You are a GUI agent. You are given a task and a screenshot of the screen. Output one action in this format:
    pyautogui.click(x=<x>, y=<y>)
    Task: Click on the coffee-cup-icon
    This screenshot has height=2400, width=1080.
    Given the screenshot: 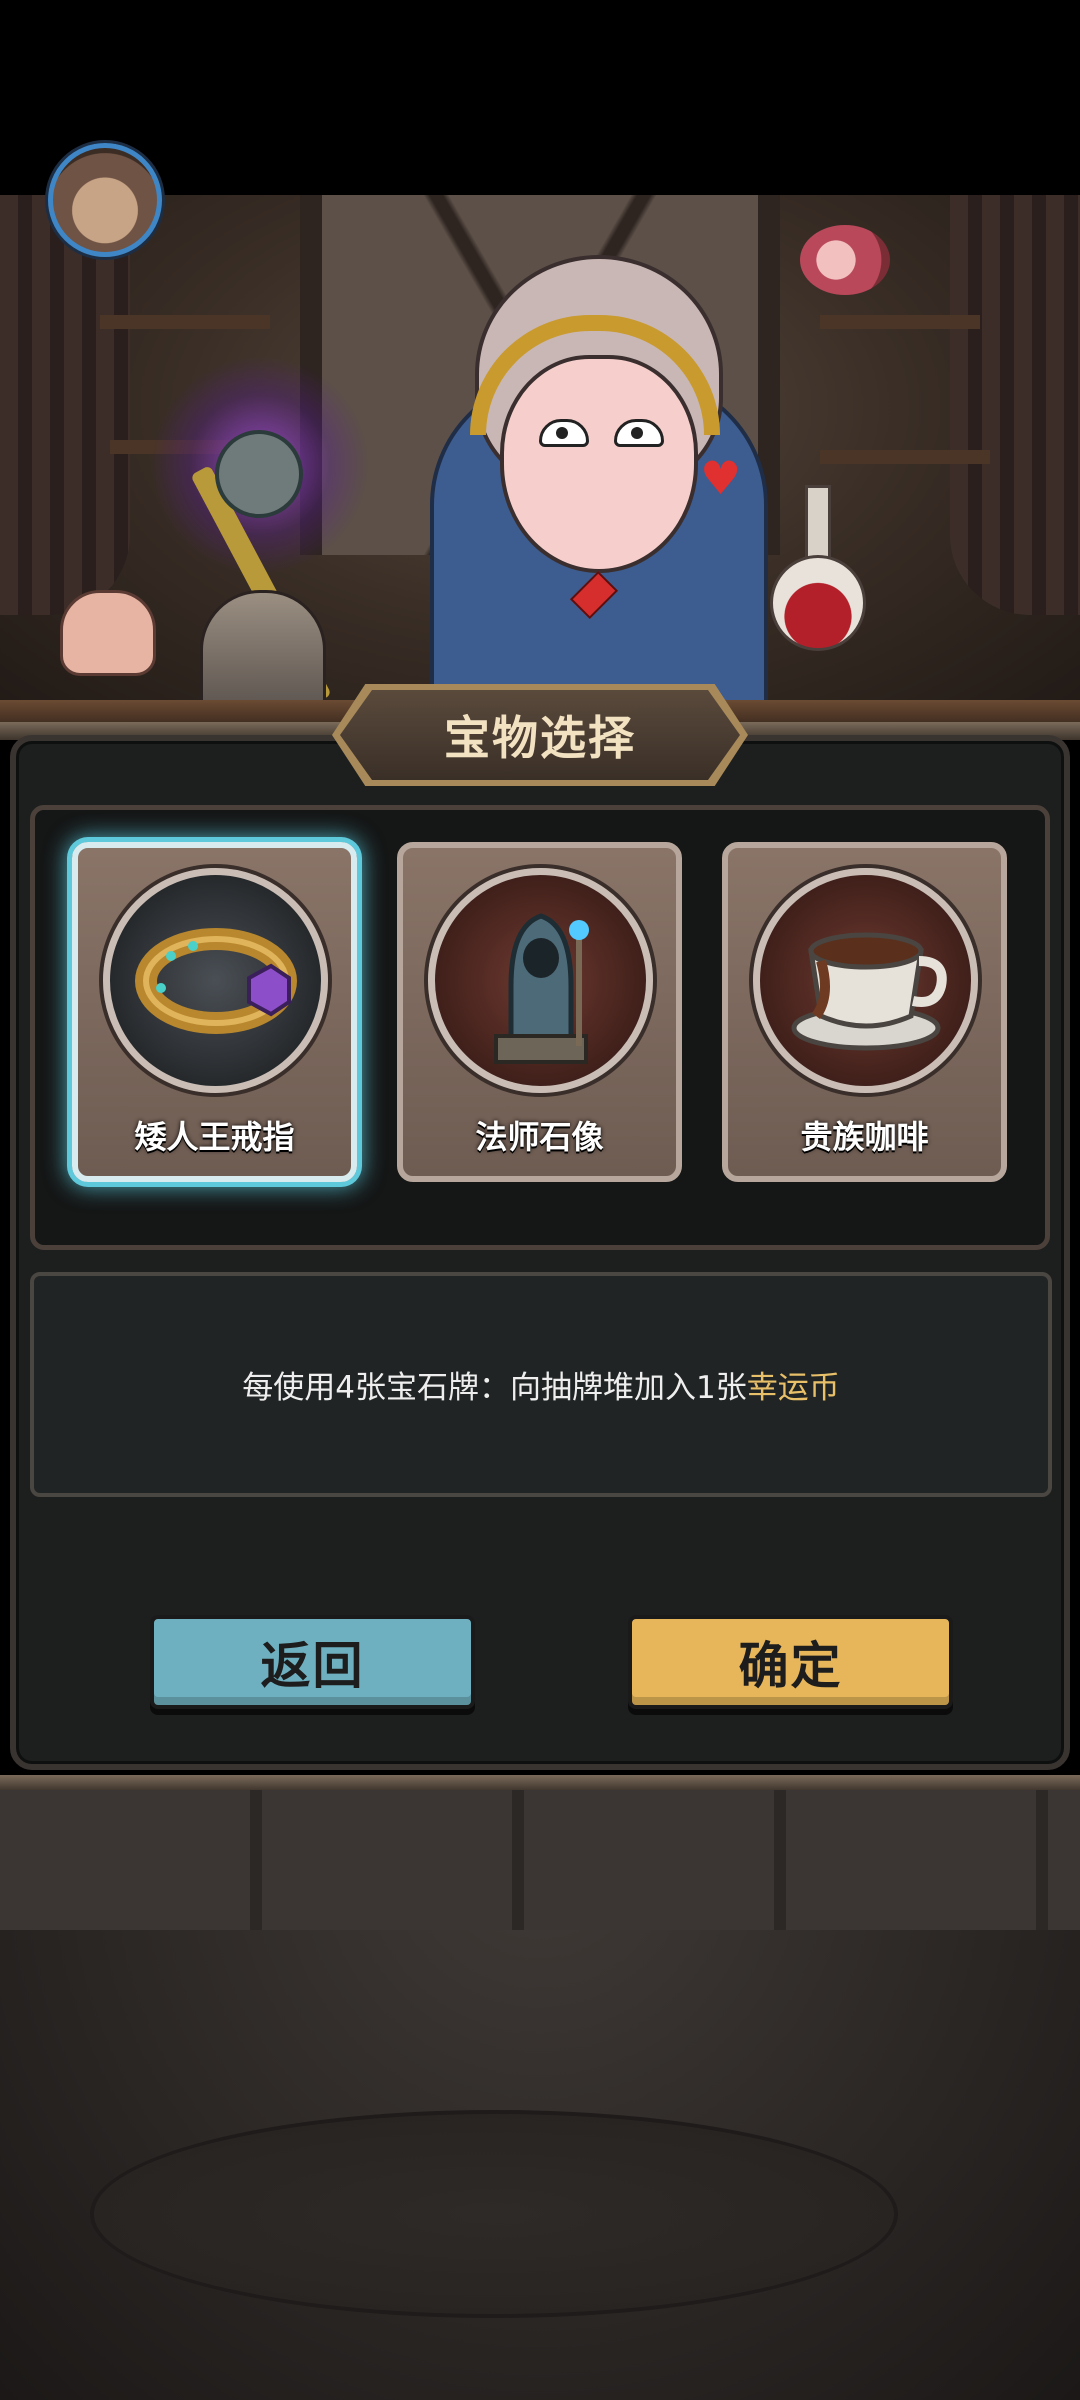 What is the action you would take?
    pyautogui.click(x=865, y=980)
    